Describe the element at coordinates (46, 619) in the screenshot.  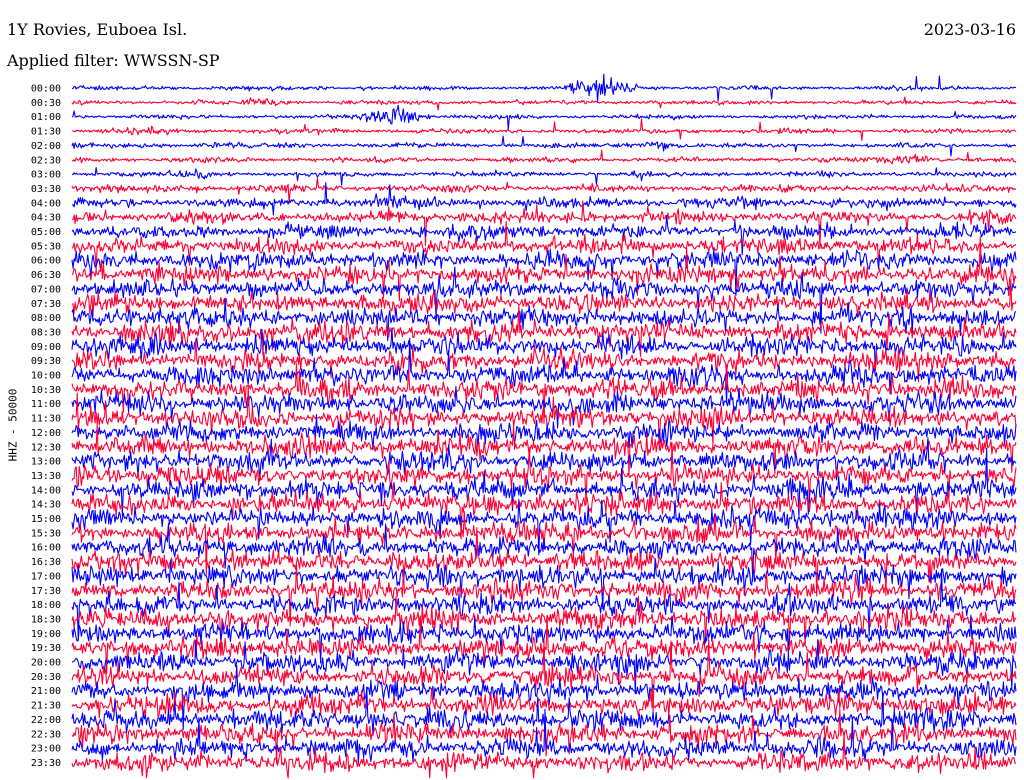
I see `row-time-label: 18:30` at that location.